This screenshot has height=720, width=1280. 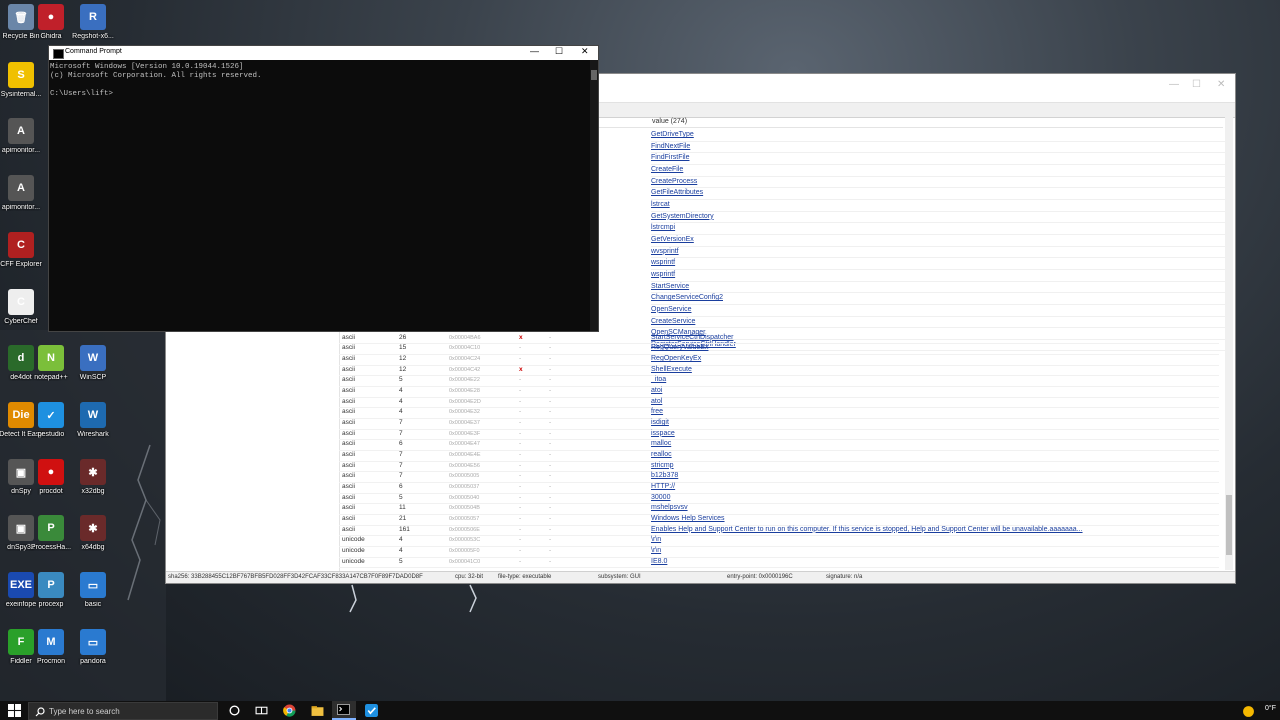 I want to click on cell-value: free, so click(x=657, y=412).